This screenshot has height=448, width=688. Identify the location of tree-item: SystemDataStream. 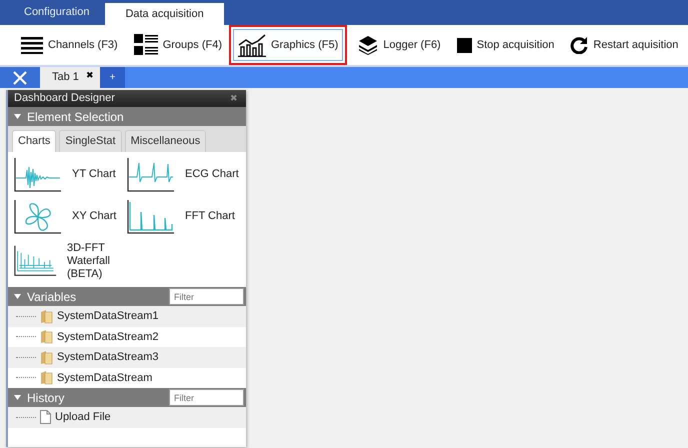
(104, 378).